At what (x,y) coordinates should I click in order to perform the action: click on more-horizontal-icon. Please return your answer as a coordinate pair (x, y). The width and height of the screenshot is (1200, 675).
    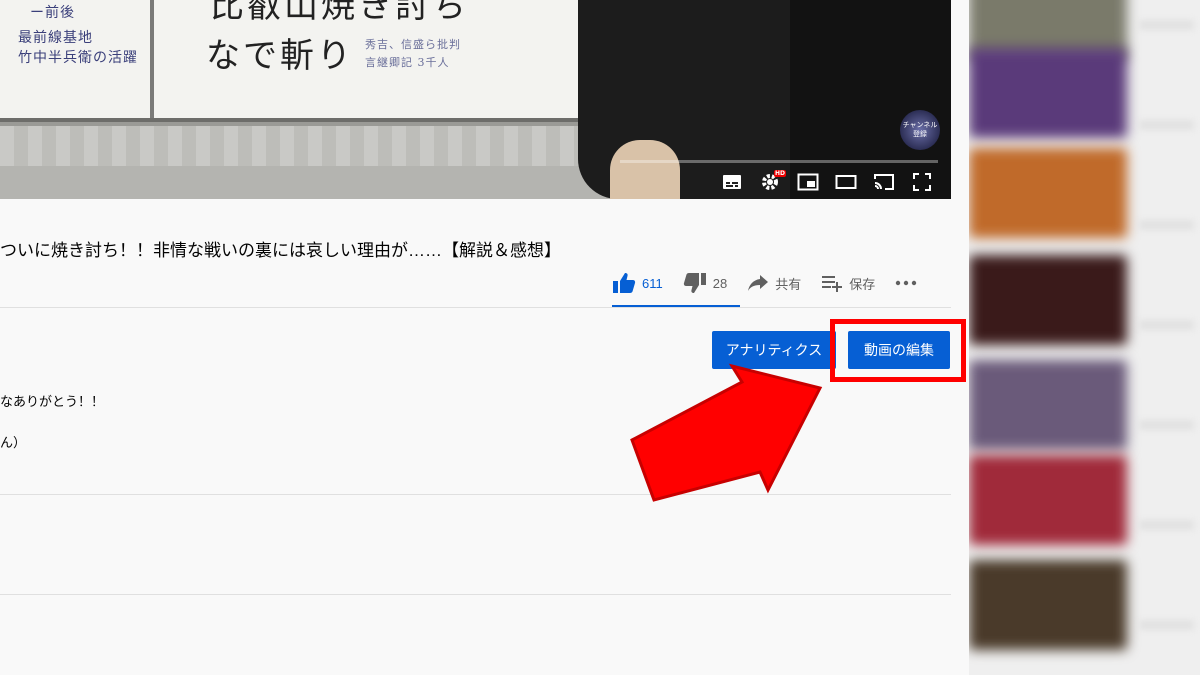
    Looking at the image, I should click on (906, 283).